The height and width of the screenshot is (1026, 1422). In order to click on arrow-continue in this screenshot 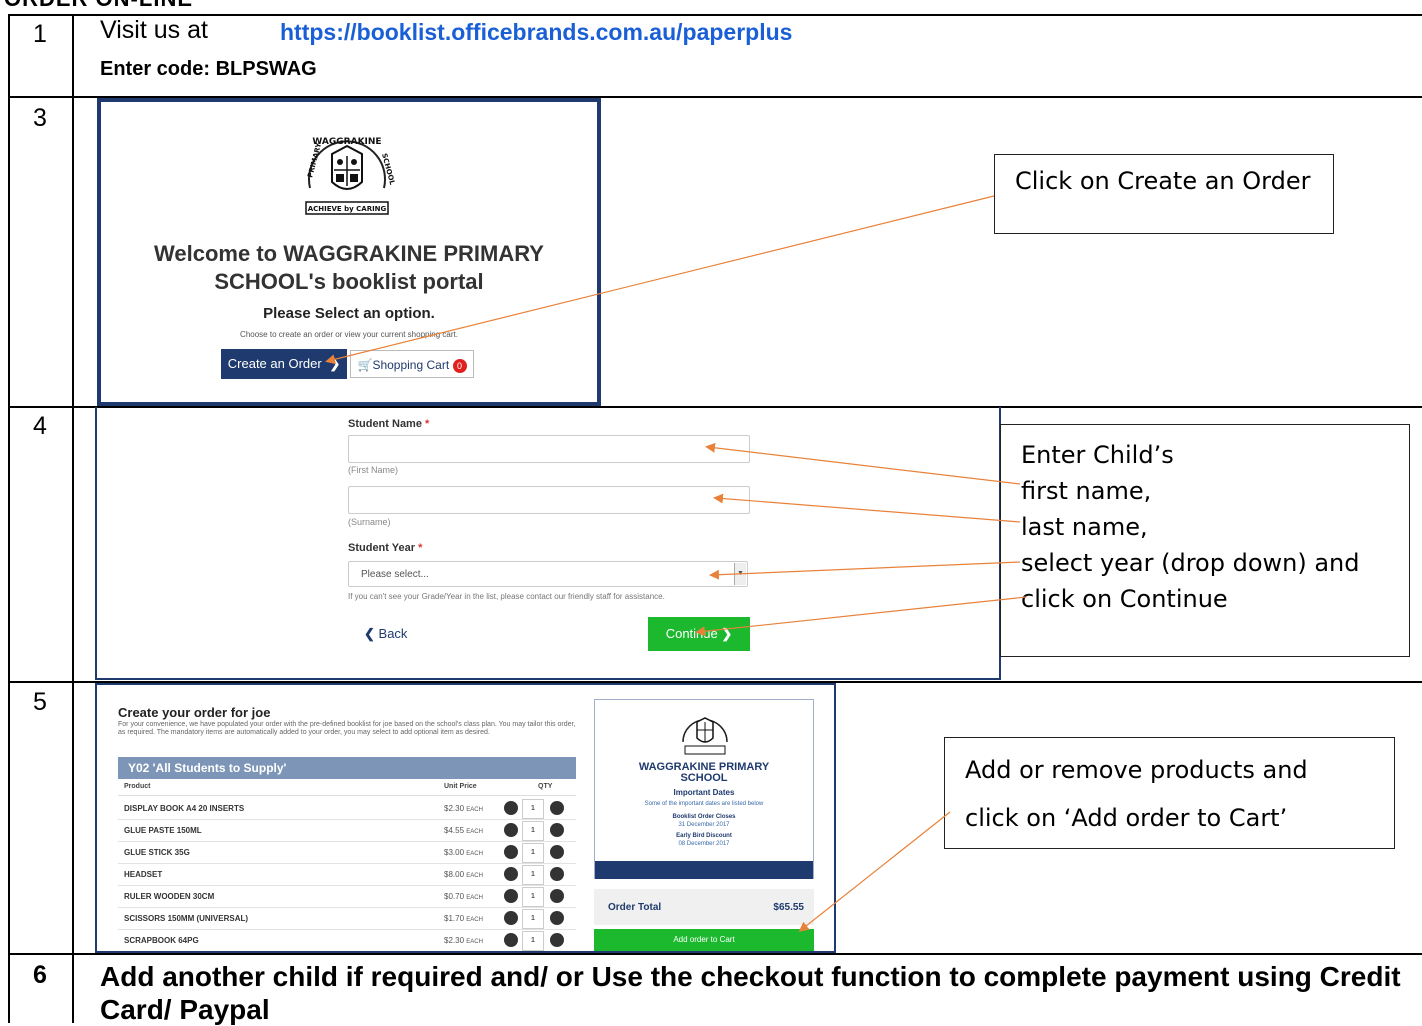, I will do `click(861, 616)`.